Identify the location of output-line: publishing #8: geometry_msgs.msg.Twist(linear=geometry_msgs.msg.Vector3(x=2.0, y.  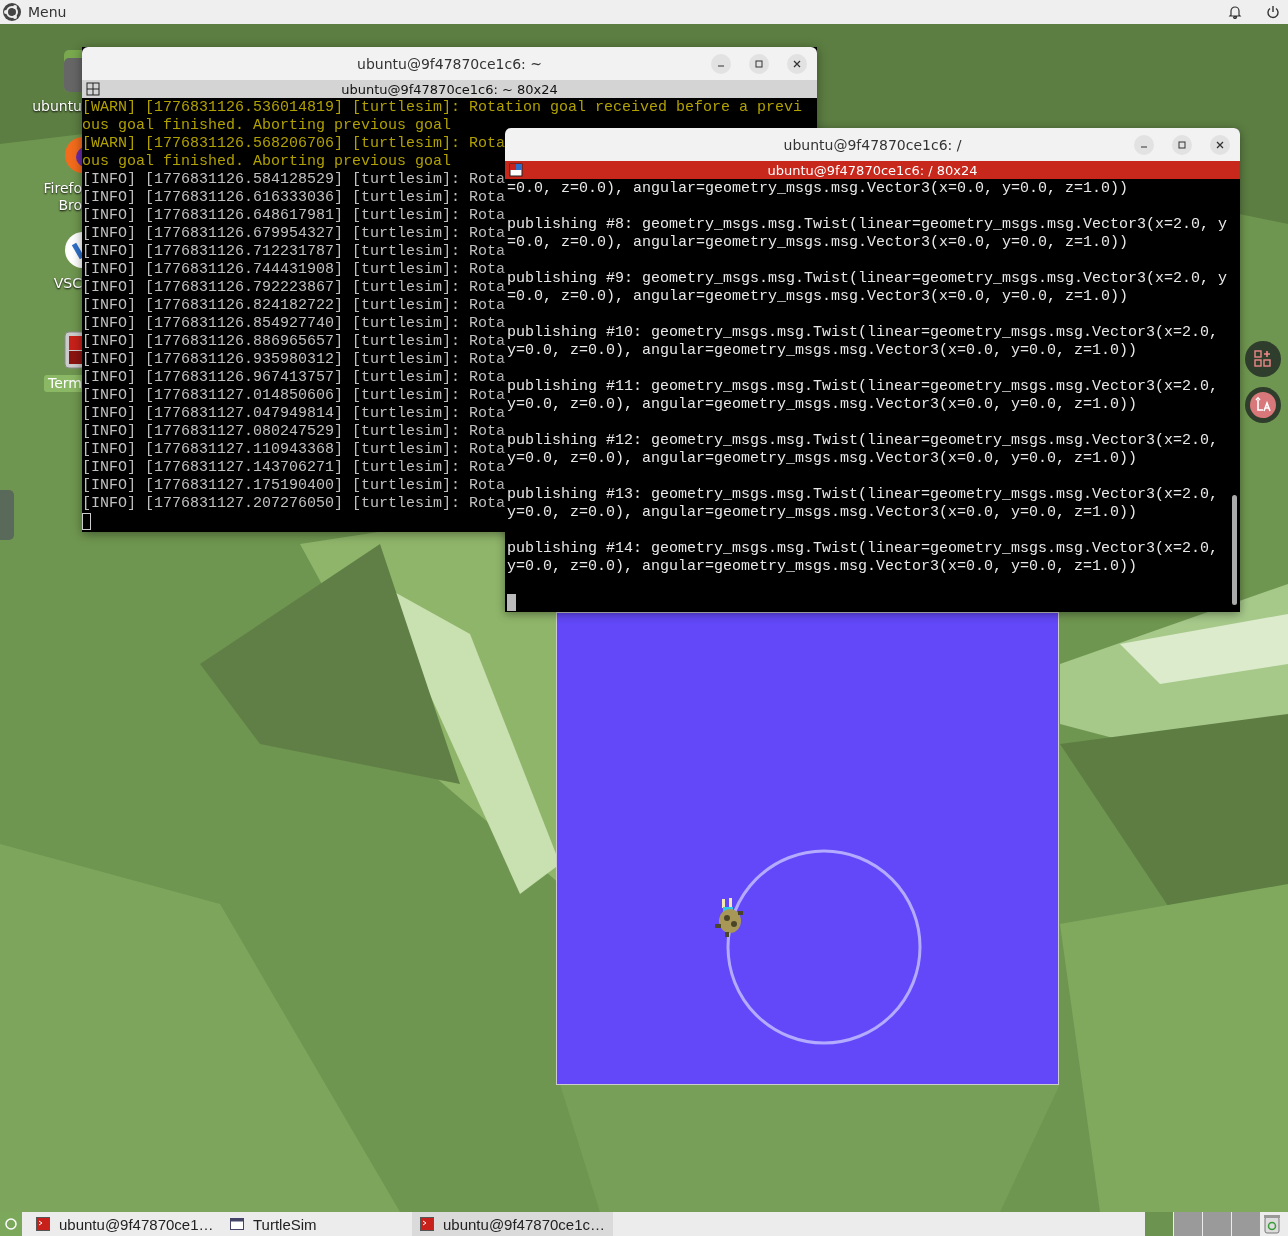
(867, 225).